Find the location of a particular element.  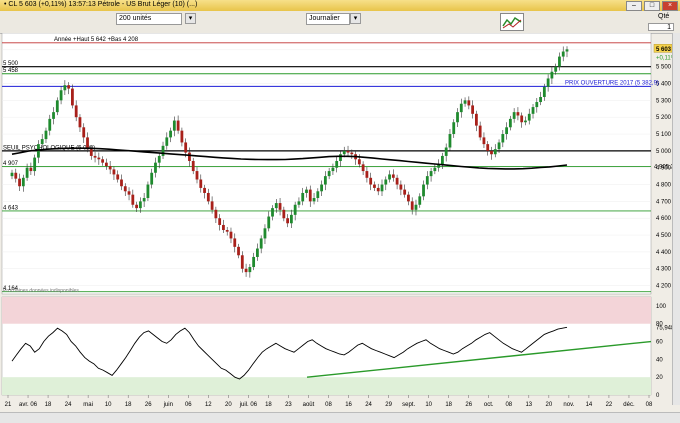

minimize-button: – is located at coordinates (634, 6).